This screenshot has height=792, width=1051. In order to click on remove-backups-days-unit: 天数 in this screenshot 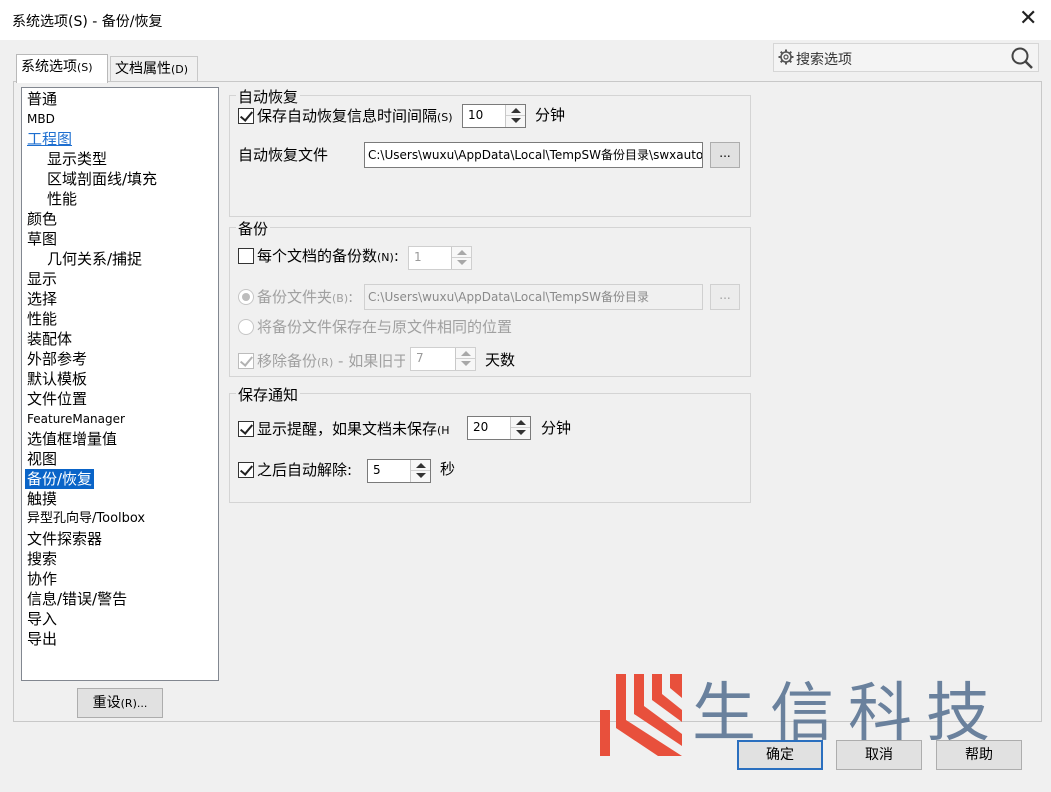, I will do `click(500, 360)`.